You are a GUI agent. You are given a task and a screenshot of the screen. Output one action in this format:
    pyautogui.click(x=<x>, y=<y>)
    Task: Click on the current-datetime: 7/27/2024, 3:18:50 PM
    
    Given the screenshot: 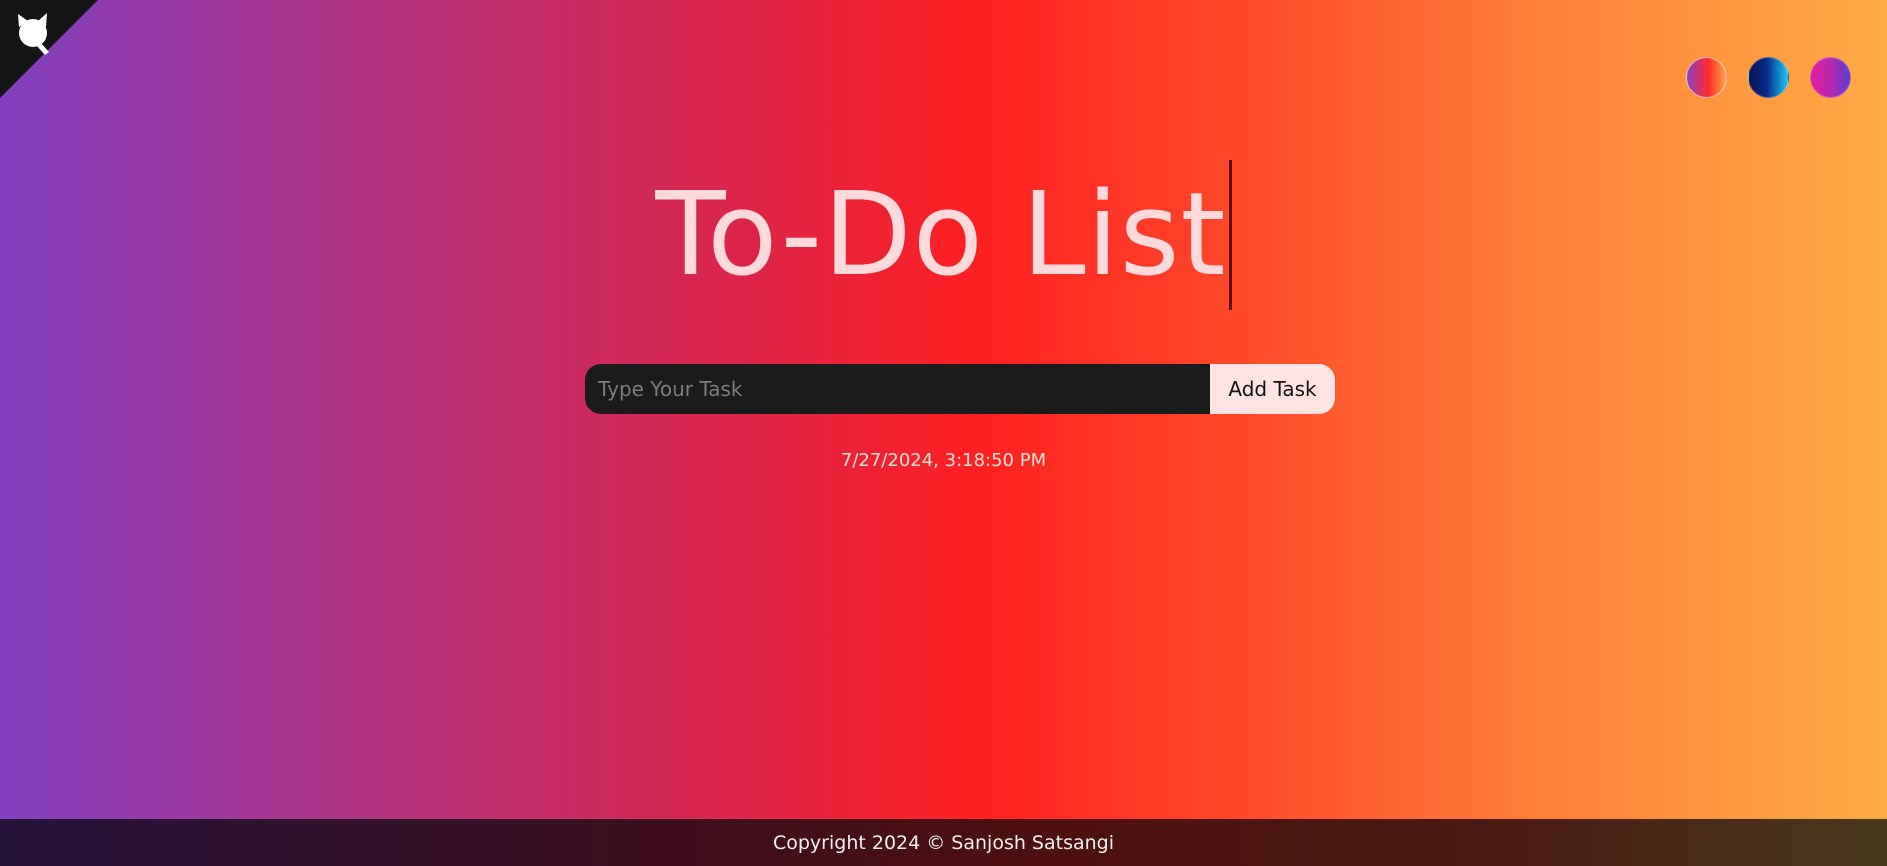 What is the action you would take?
    pyautogui.click(x=943, y=460)
    